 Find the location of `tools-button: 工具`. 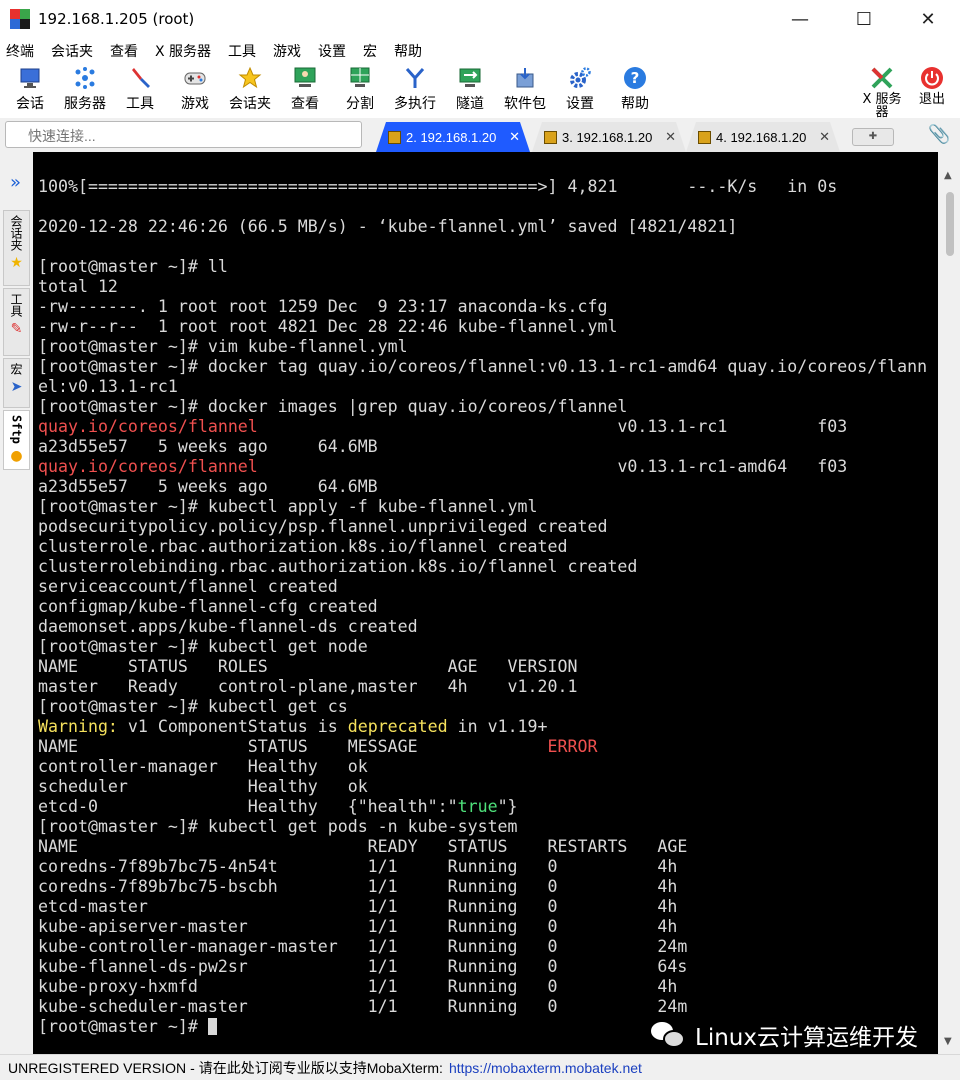

tools-button: 工具 is located at coordinates (140, 89).